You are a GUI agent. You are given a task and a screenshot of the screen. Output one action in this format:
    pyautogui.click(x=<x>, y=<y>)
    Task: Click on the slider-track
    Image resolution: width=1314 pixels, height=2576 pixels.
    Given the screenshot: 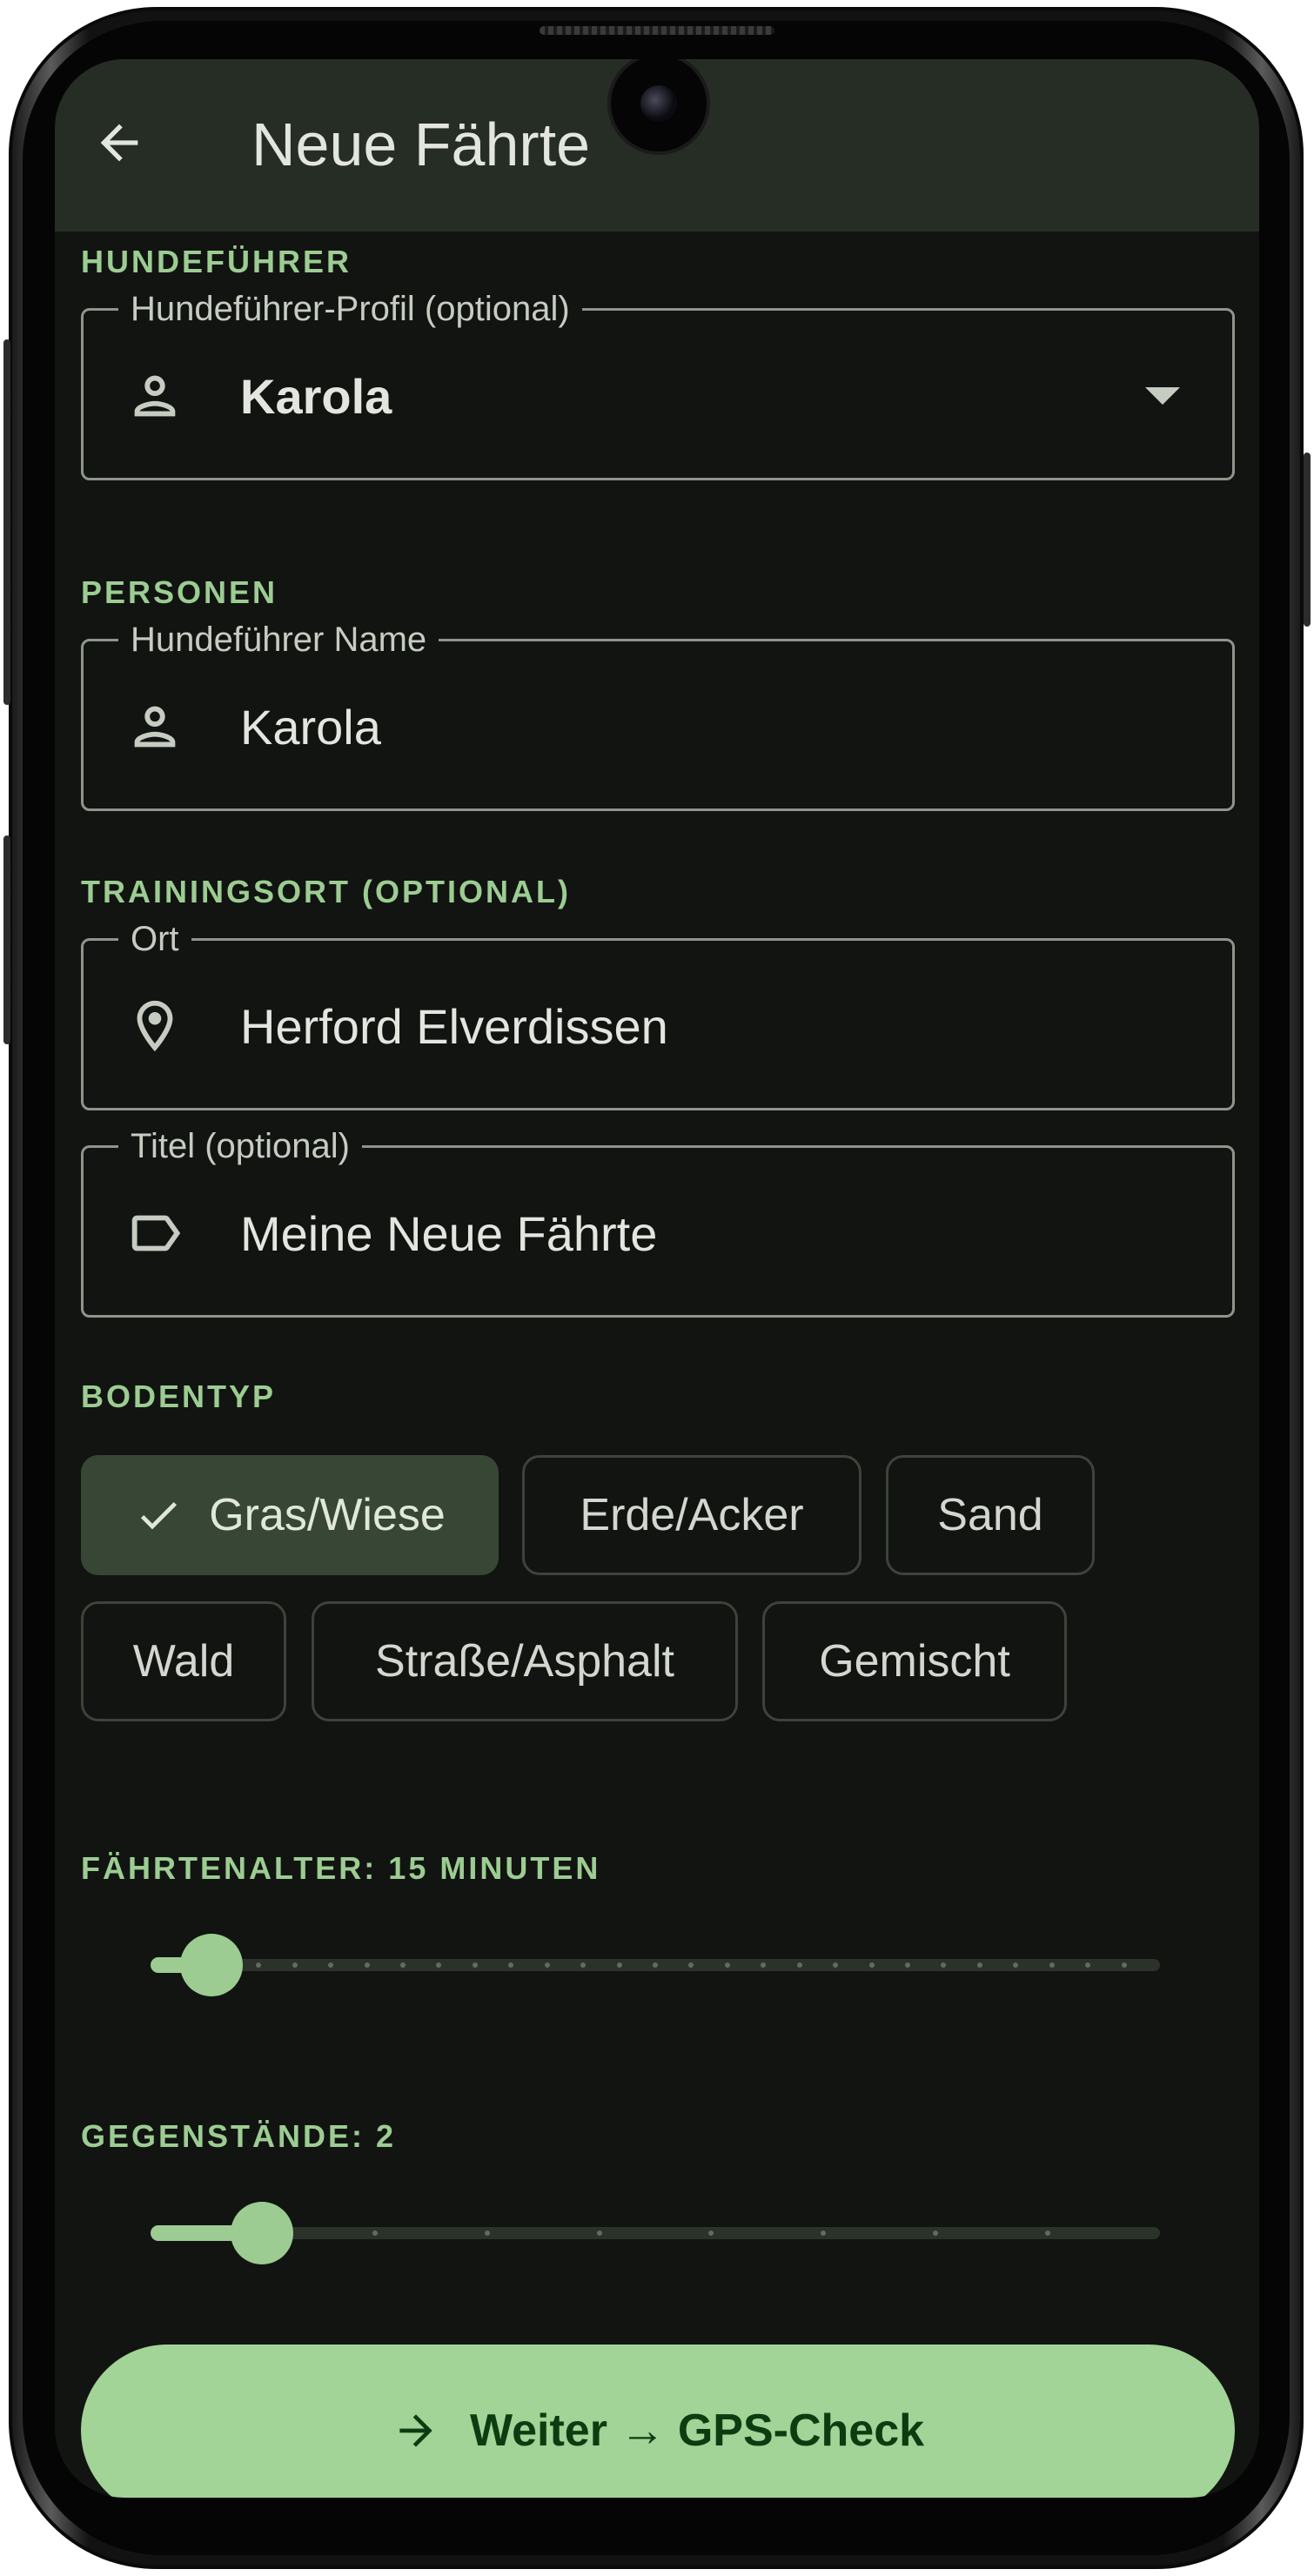 What is the action you would take?
    pyautogui.click(x=655, y=2233)
    